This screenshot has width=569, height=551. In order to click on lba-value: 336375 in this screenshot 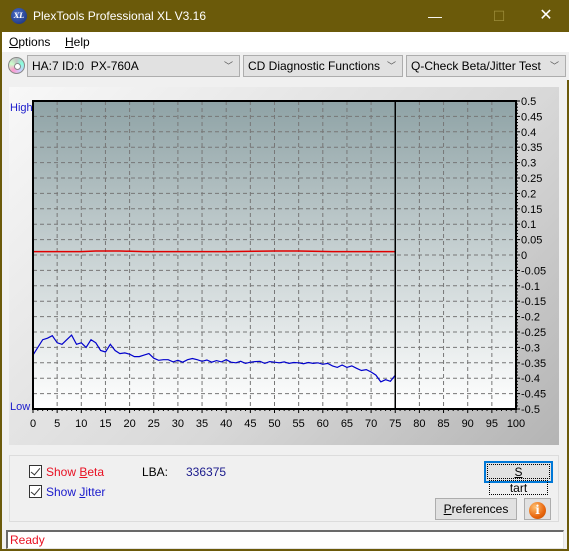, I will do `click(206, 472)`.